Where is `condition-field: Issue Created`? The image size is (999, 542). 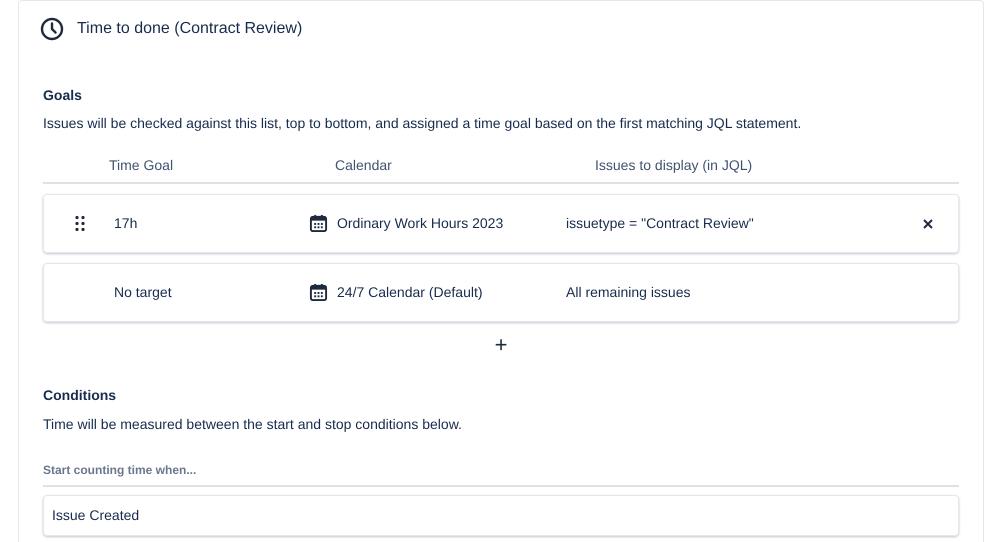 condition-field: Issue Created is located at coordinates (501, 515).